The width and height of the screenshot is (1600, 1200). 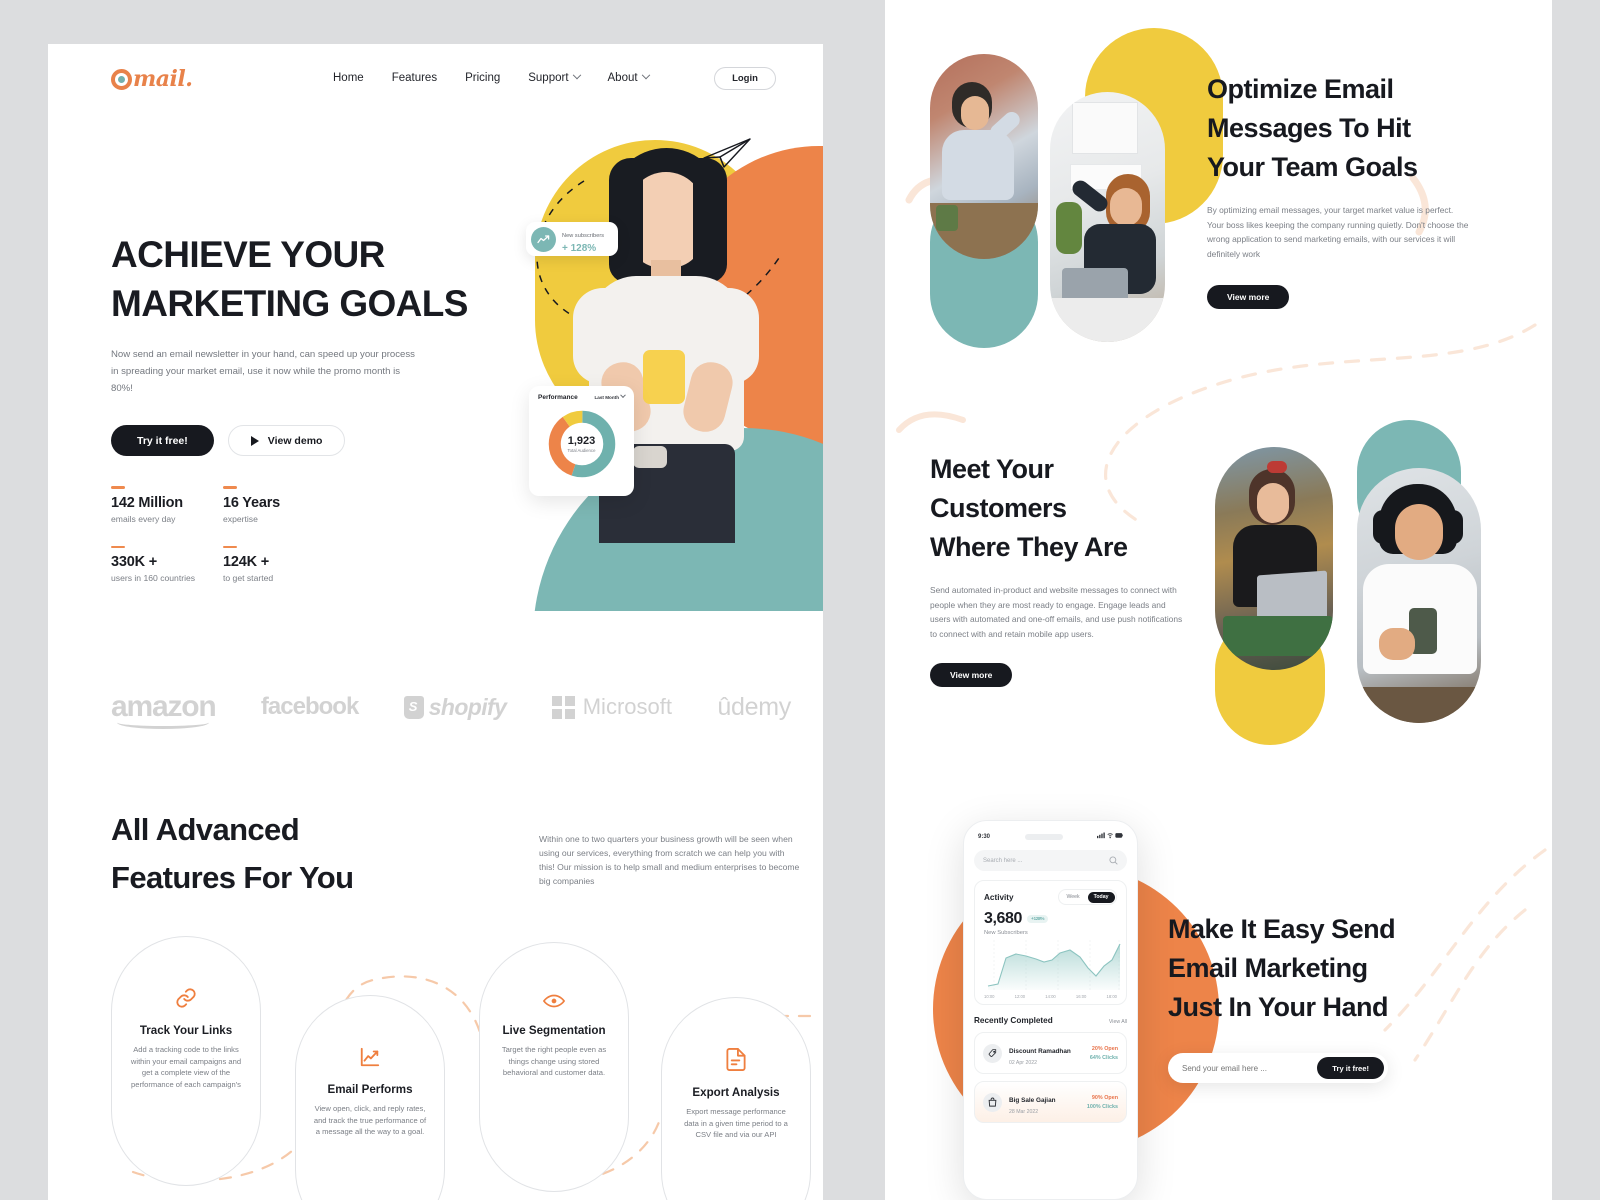 I want to click on new-subscribers-label: New subscribers, so click(x=583, y=236).